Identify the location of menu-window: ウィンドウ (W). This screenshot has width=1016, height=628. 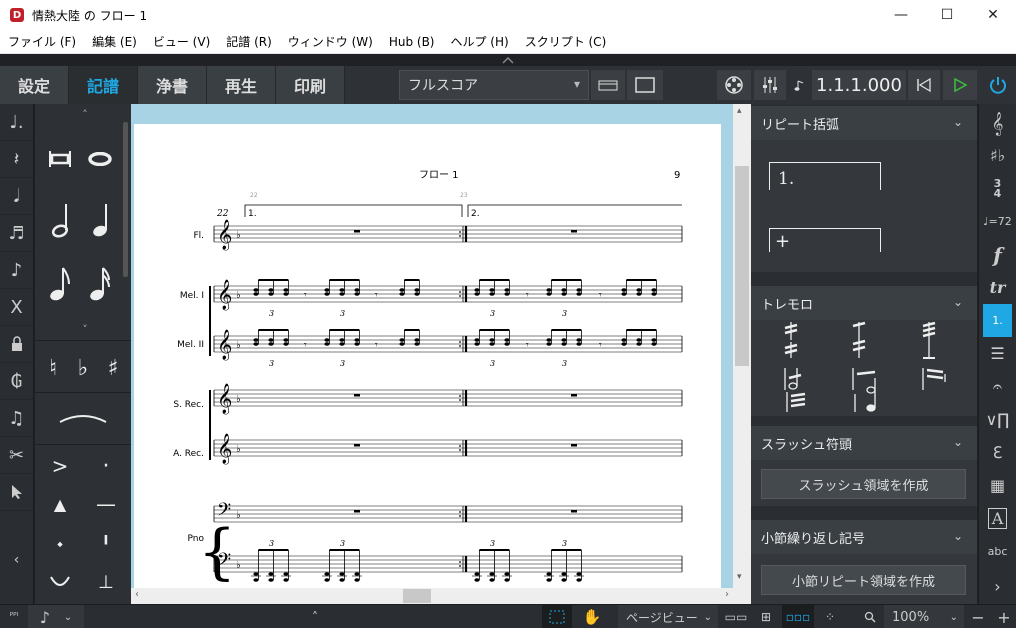
(330, 41).